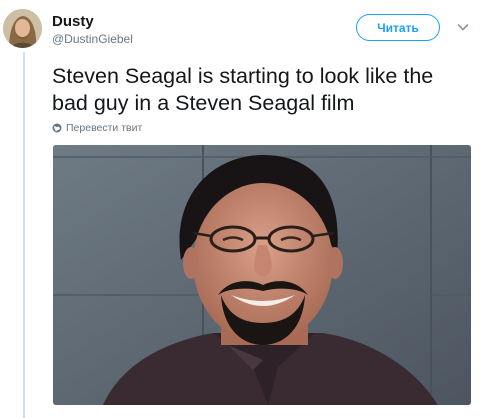  Describe the element at coordinates (104, 128) in the screenshot. I see `translate-label: Перевести твит` at that location.